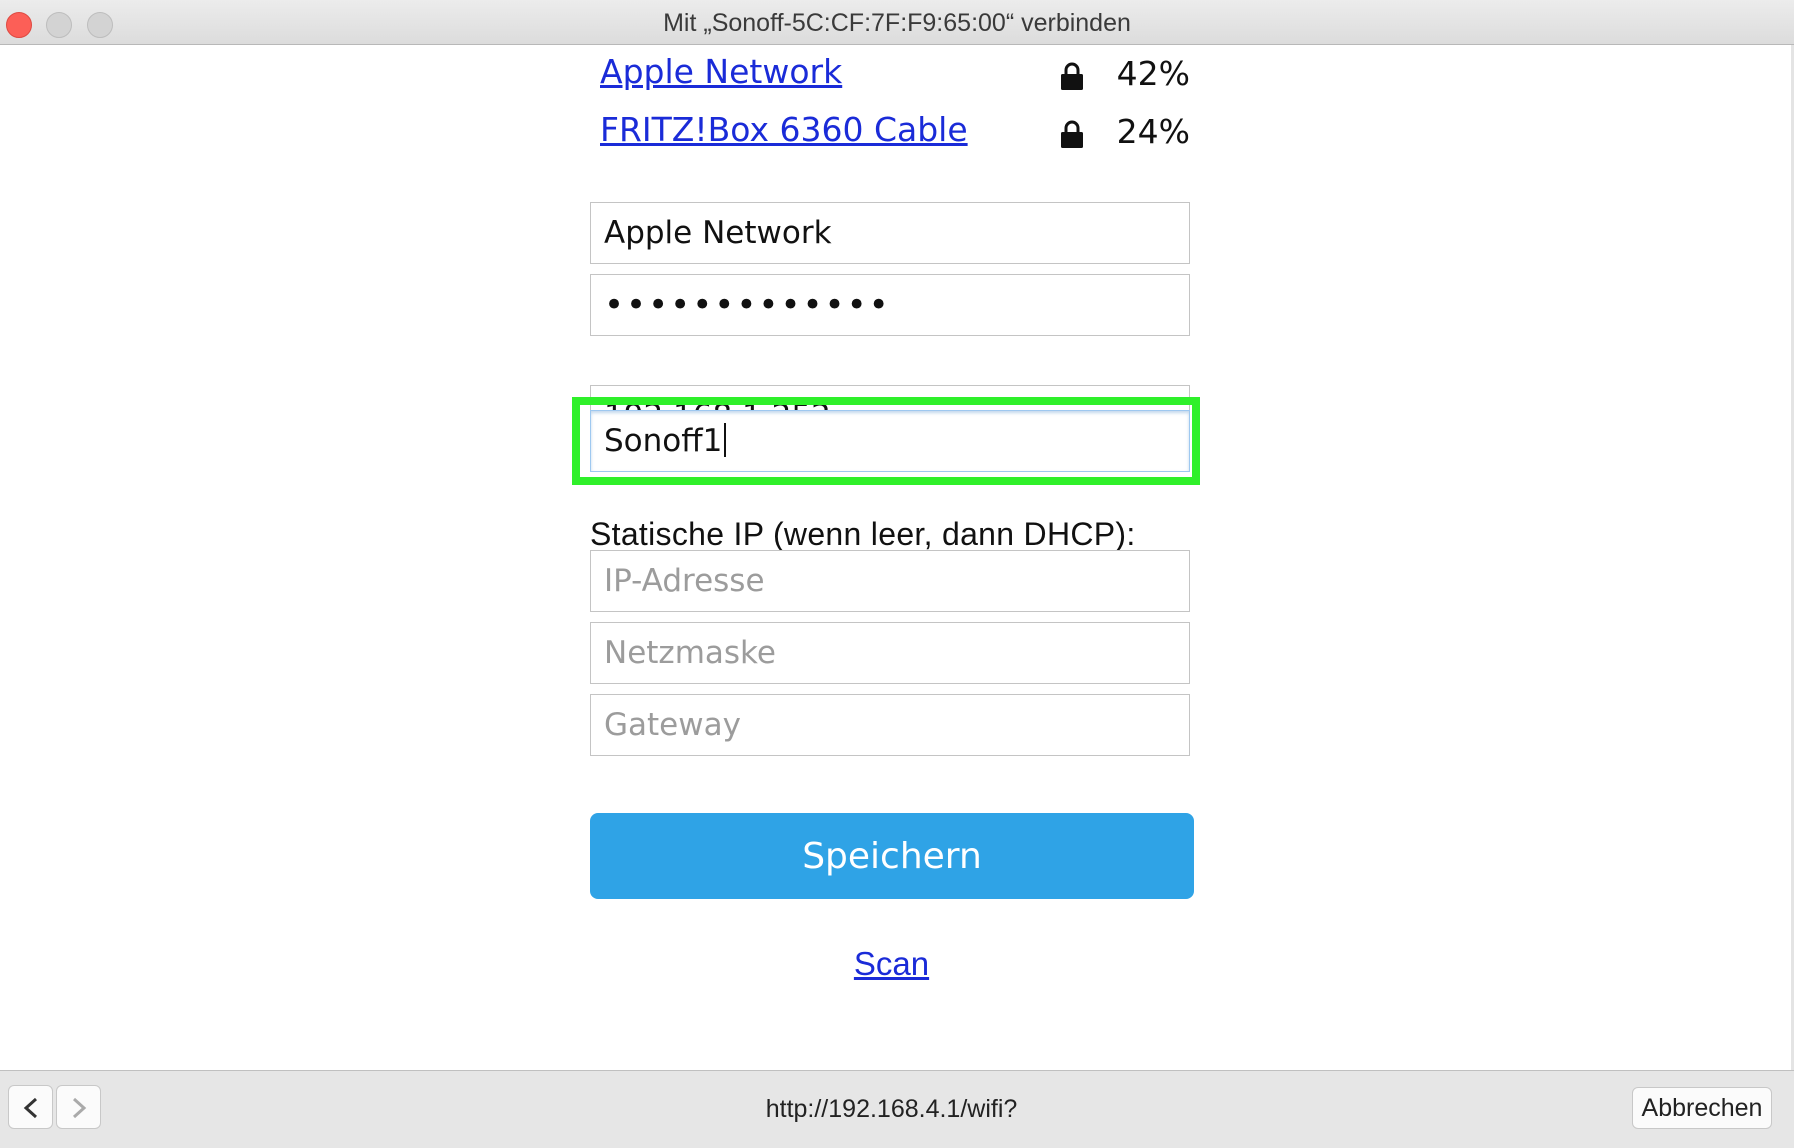 The image size is (1794, 1148). What do you see at coordinates (890, 305) in the screenshot?
I see `password-field: •••••••••••••` at bounding box center [890, 305].